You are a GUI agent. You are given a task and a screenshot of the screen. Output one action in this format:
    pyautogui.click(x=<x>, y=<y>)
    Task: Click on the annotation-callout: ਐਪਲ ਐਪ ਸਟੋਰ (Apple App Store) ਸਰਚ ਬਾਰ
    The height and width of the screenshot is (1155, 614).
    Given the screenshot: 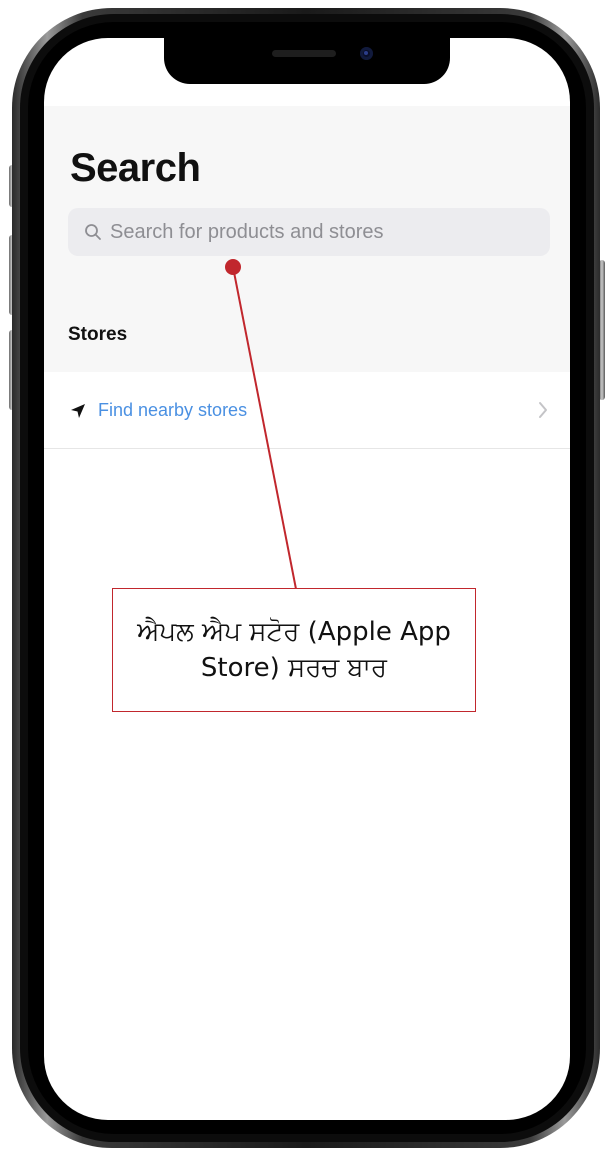 What is the action you would take?
    pyautogui.click(x=294, y=650)
    